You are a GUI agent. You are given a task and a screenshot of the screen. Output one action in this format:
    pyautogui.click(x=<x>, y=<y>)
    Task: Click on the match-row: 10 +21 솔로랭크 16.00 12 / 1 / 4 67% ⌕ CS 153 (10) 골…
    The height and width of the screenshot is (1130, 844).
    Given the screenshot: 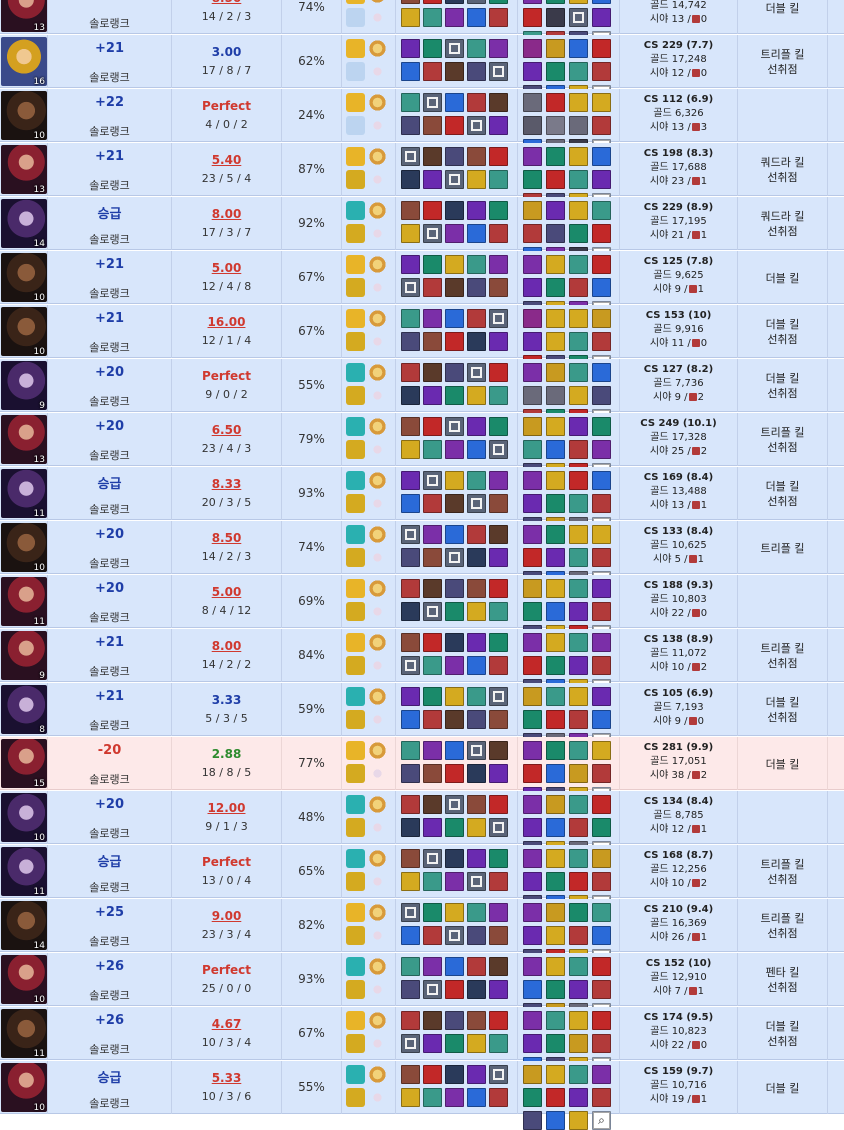 What is the action you would take?
    pyautogui.click(x=422, y=339)
    